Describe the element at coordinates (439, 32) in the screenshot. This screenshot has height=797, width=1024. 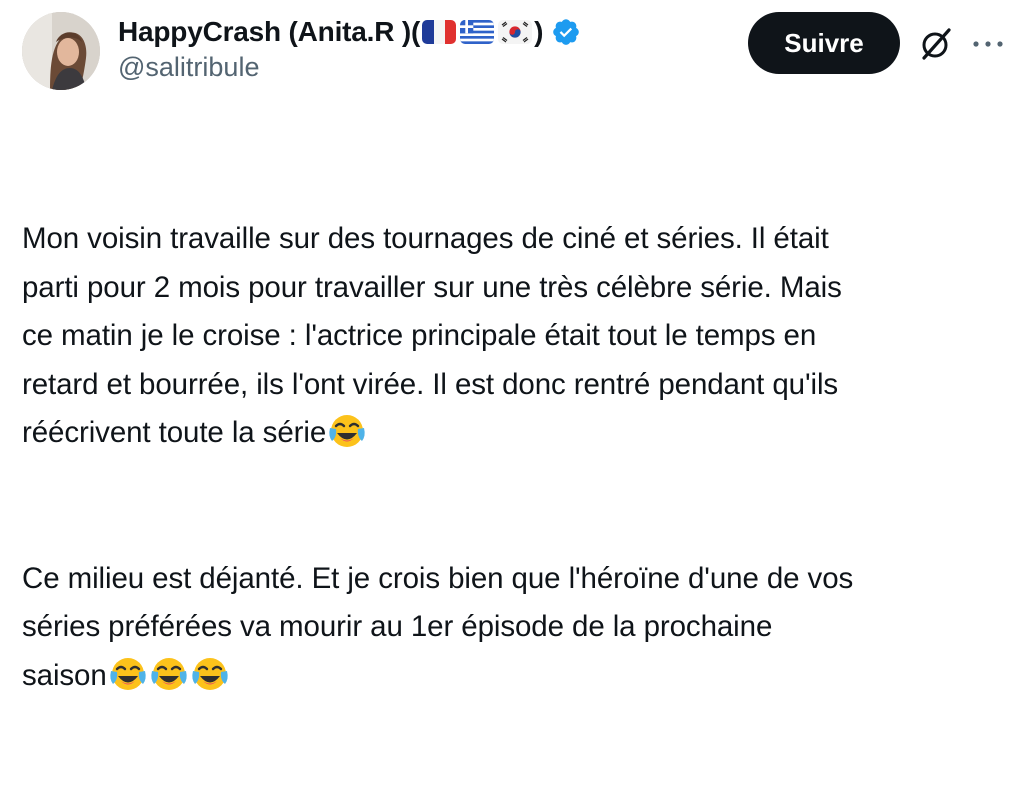
I see `flag-france-icon` at that location.